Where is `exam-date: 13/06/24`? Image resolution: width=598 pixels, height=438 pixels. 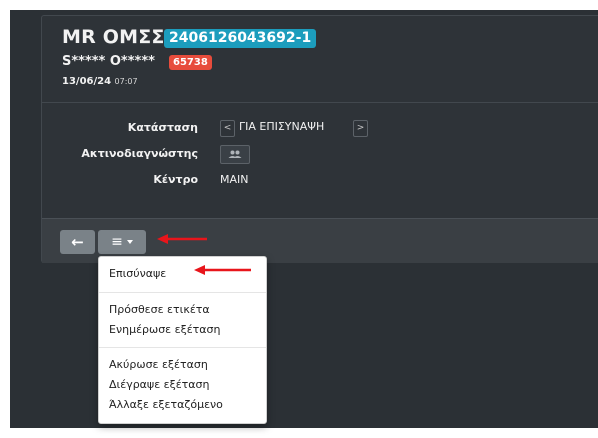 exam-date: 13/06/24 is located at coordinates (87, 81).